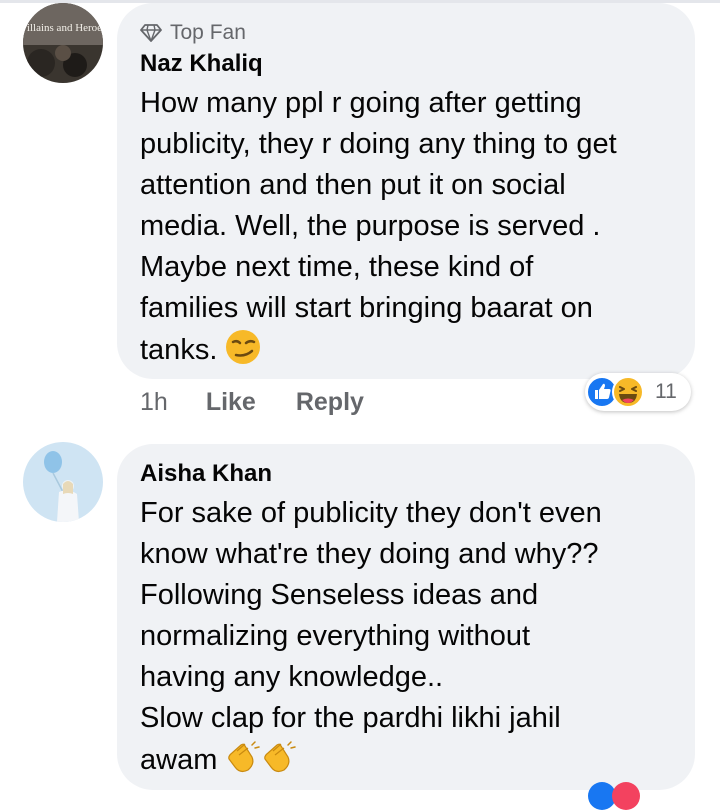 This screenshot has height=810, width=720. I want to click on avatar-aisha-khan, so click(63, 482).